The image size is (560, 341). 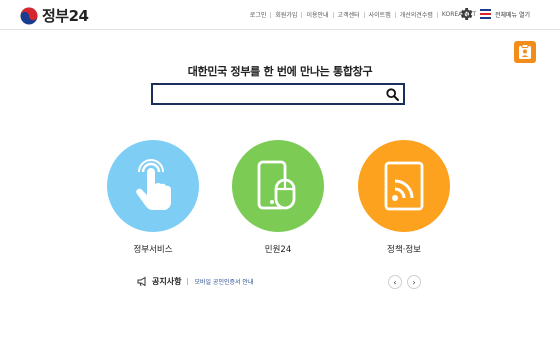 I want to click on util-link-support: 고객센터, so click(x=349, y=14).